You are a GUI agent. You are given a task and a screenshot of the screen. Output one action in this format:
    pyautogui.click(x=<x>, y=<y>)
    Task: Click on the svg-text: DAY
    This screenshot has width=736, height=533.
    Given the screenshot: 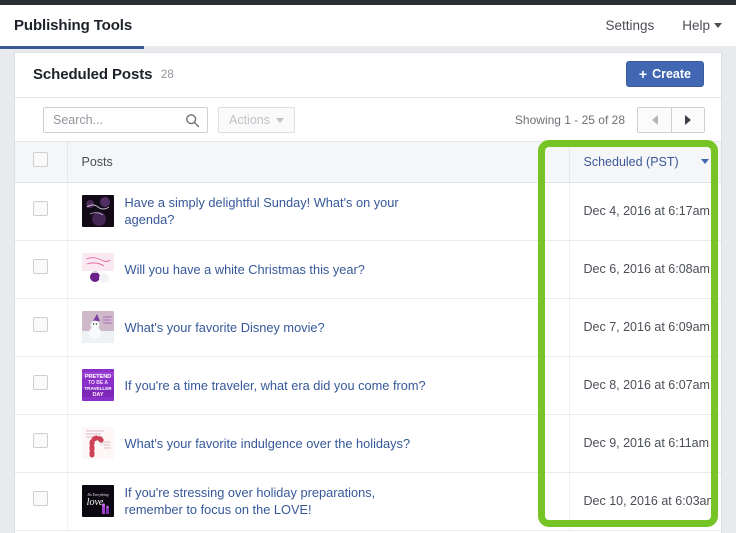 What is the action you would take?
    pyautogui.click(x=97, y=395)
    